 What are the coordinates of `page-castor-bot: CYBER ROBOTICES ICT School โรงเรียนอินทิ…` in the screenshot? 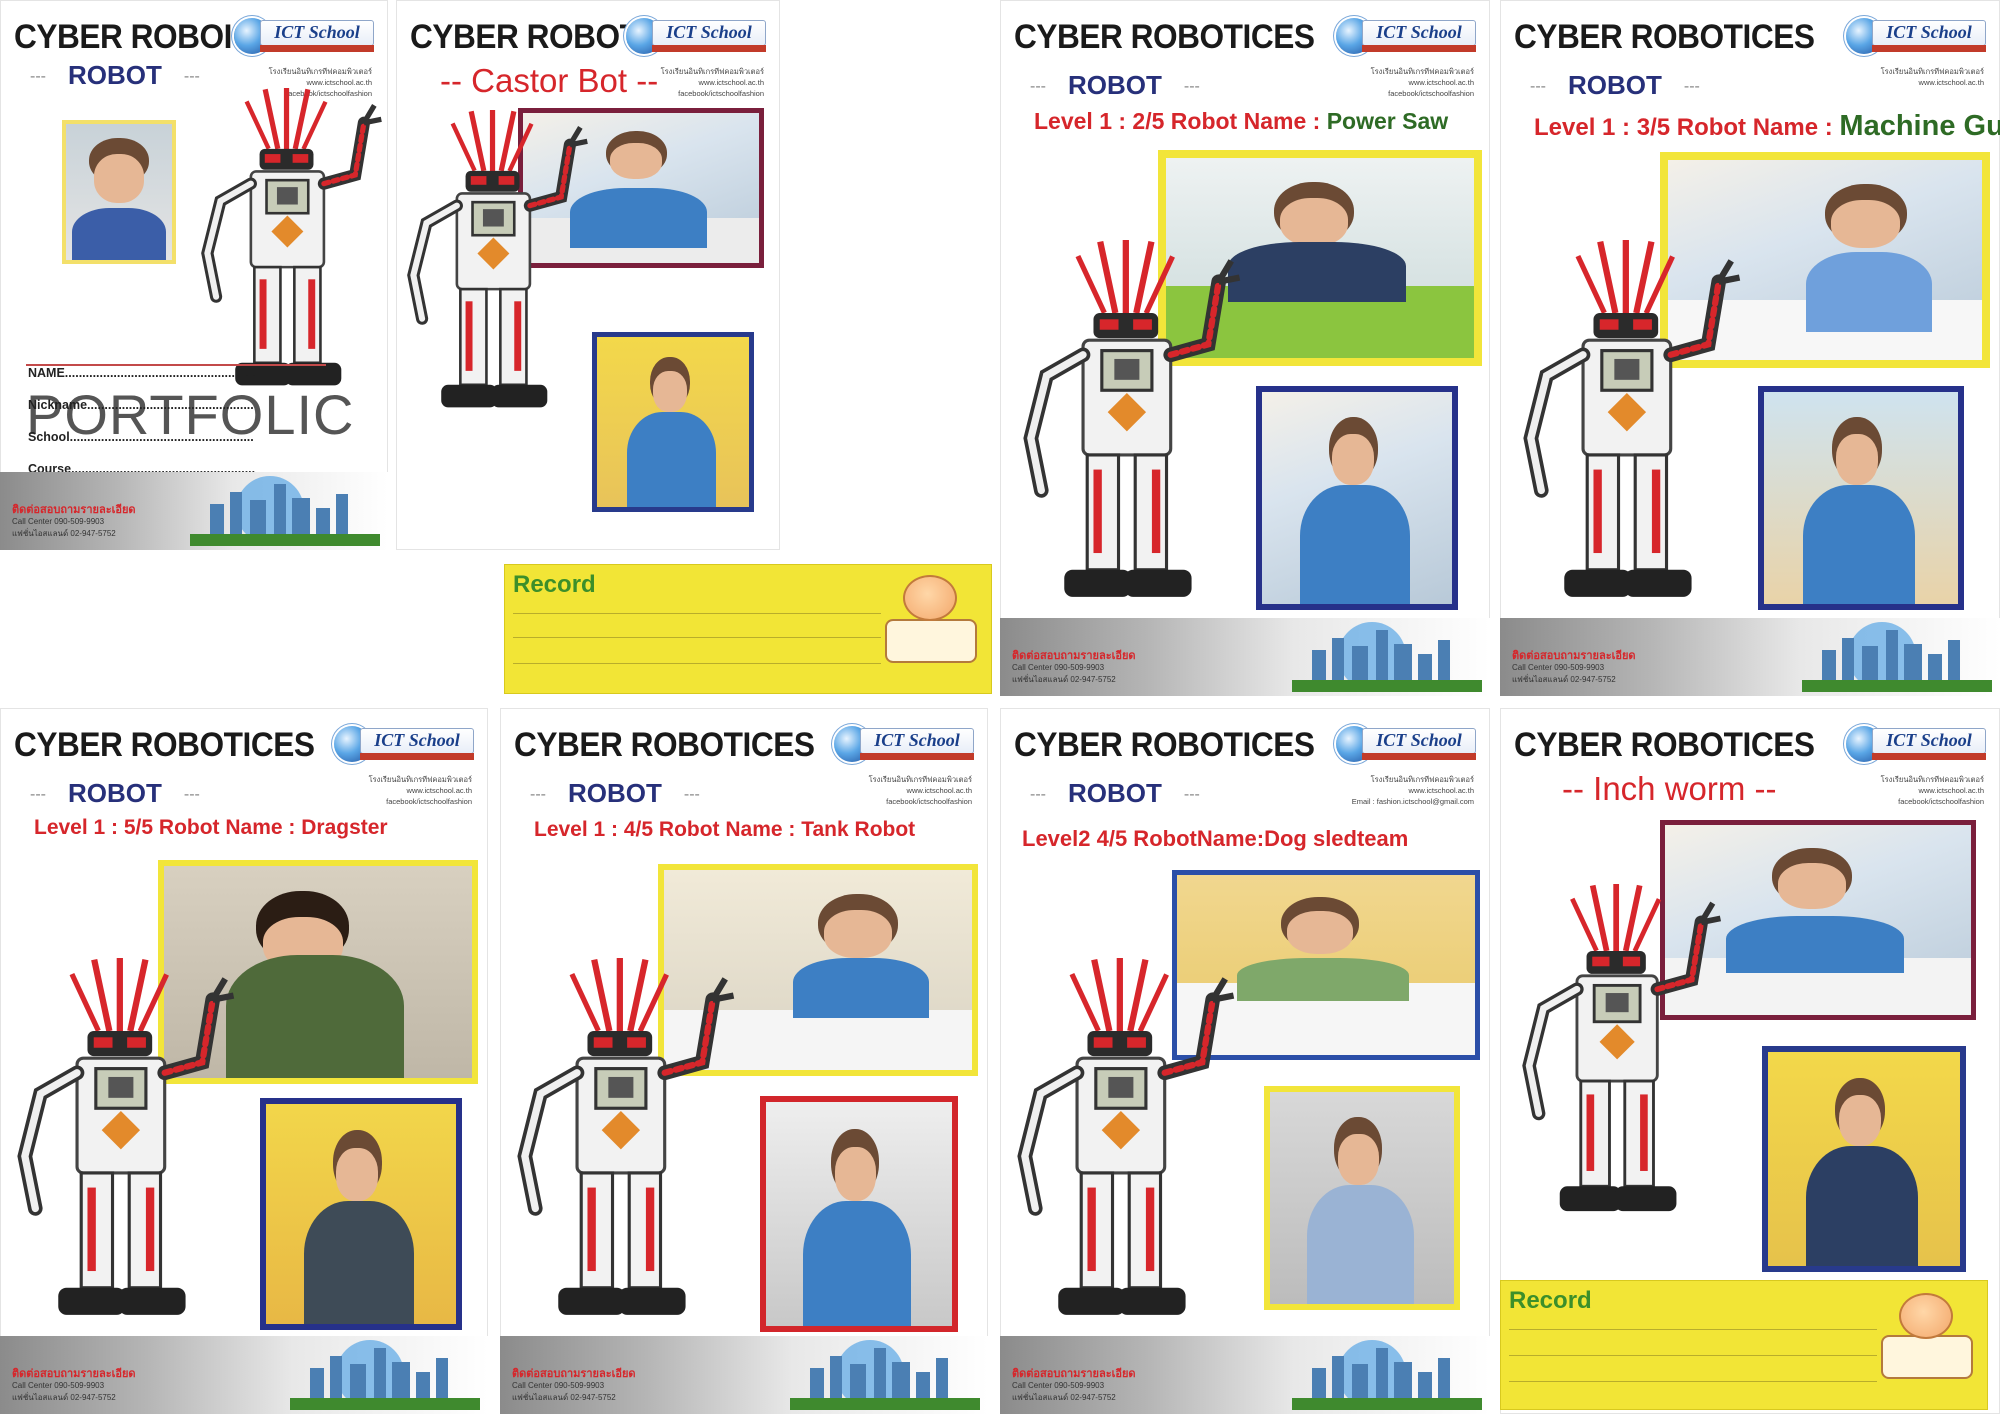 It's located at (588, 275).